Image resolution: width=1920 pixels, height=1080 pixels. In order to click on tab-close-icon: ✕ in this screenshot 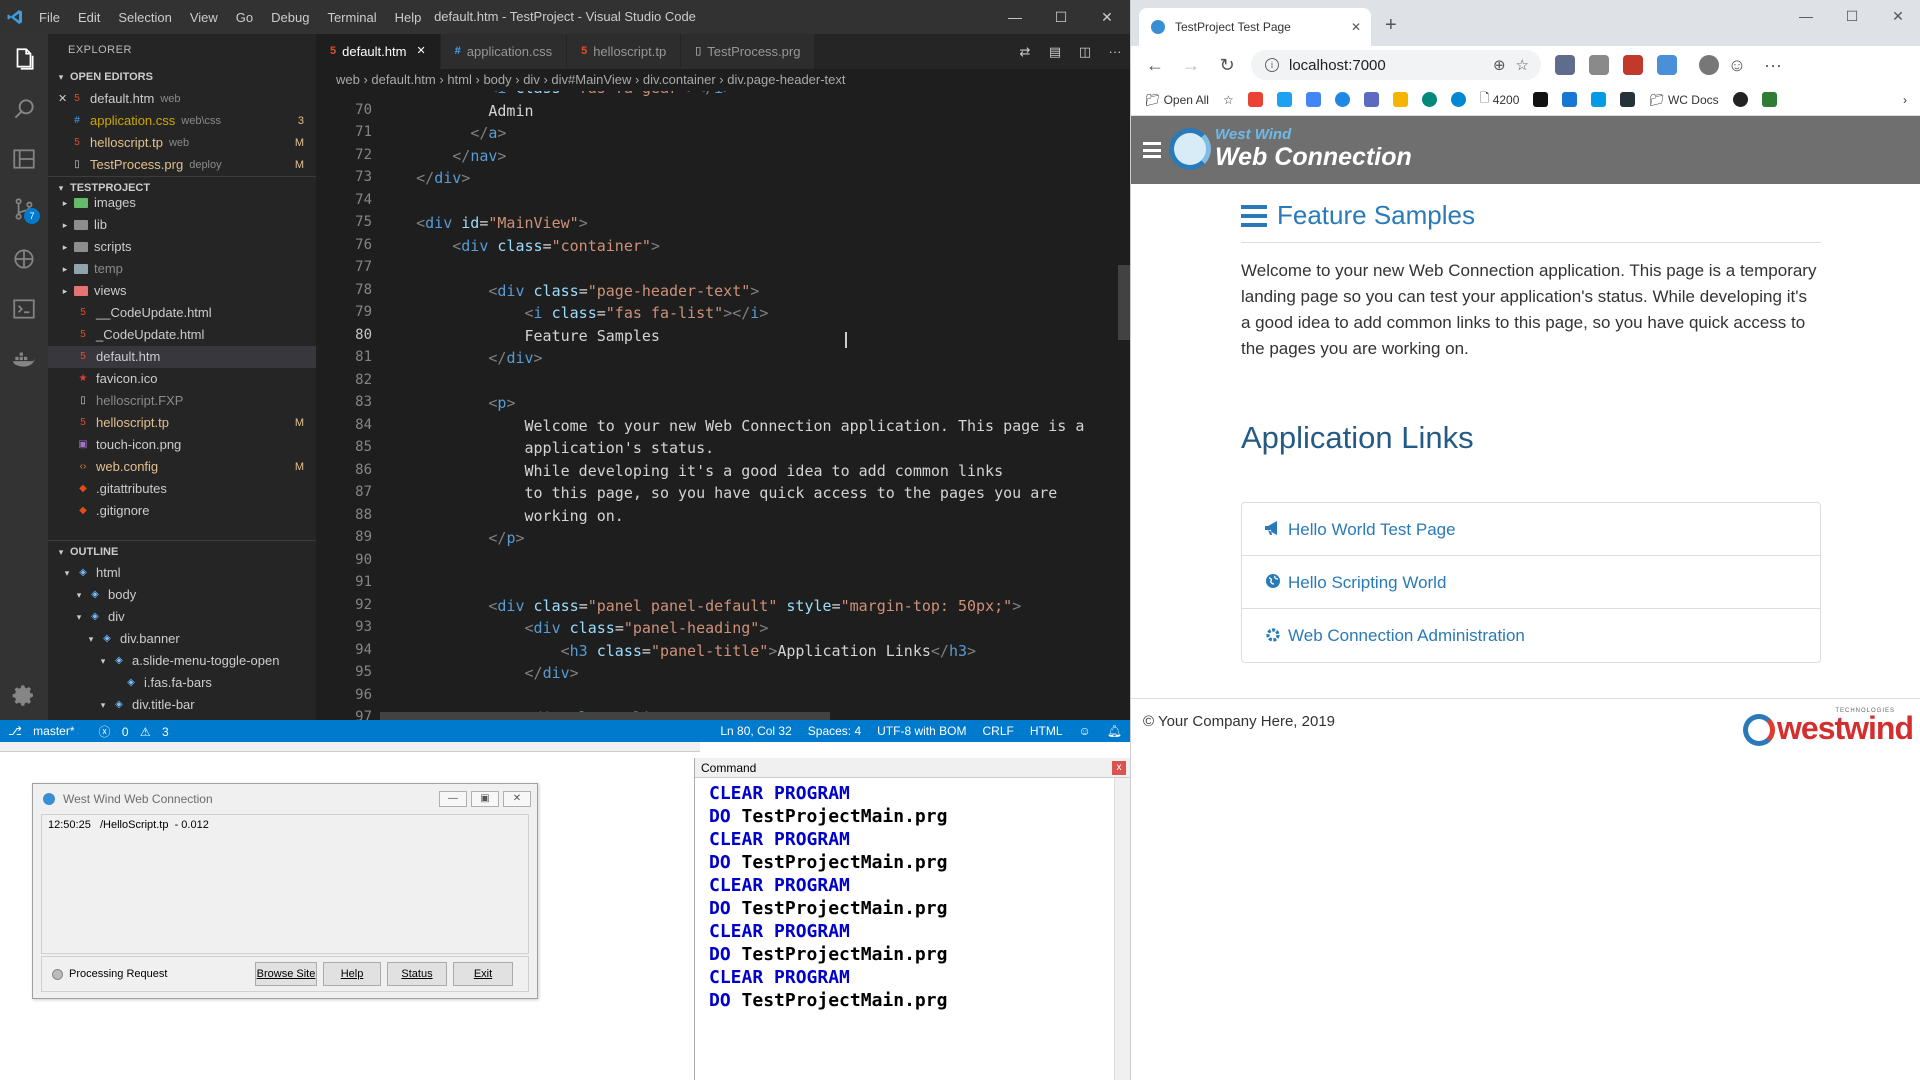, I will do `click(1356, 27)`.